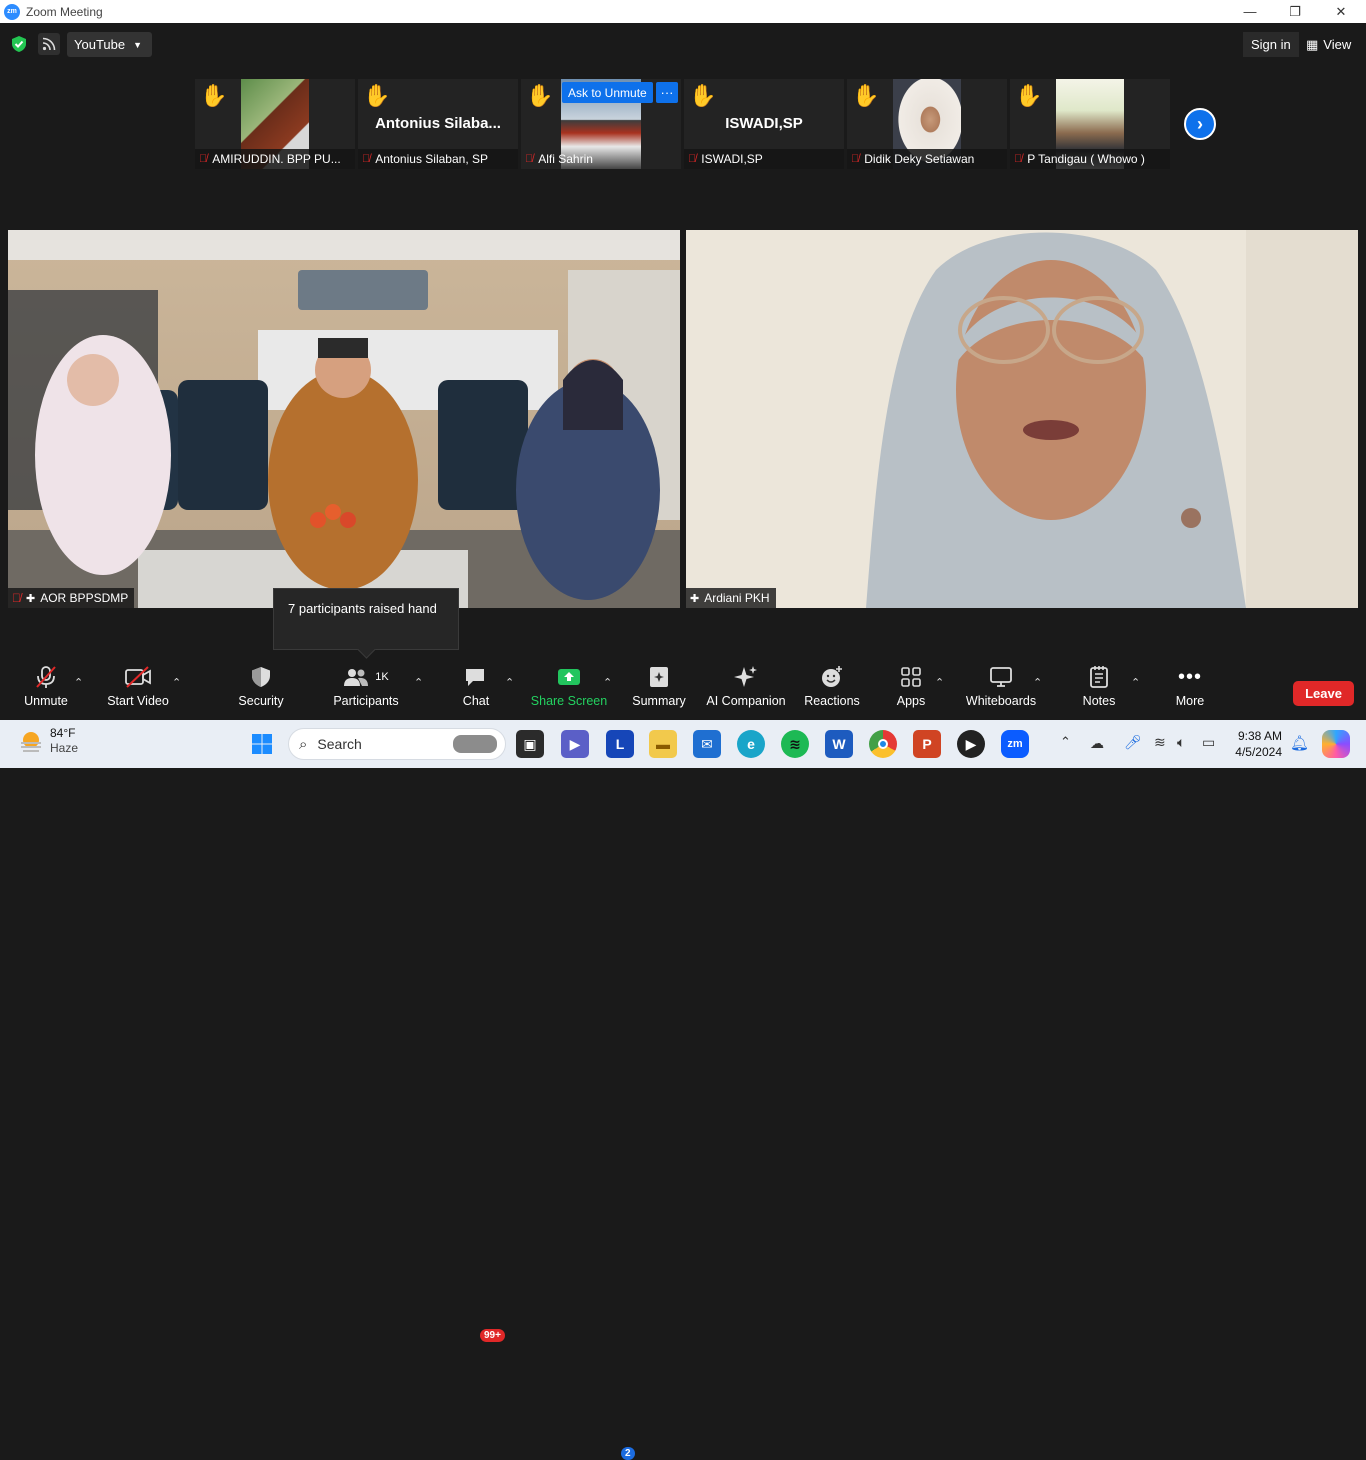  I want to click on meeting-topbar: YouTube ▼ Sign in ▦ View, so click(683, 45).